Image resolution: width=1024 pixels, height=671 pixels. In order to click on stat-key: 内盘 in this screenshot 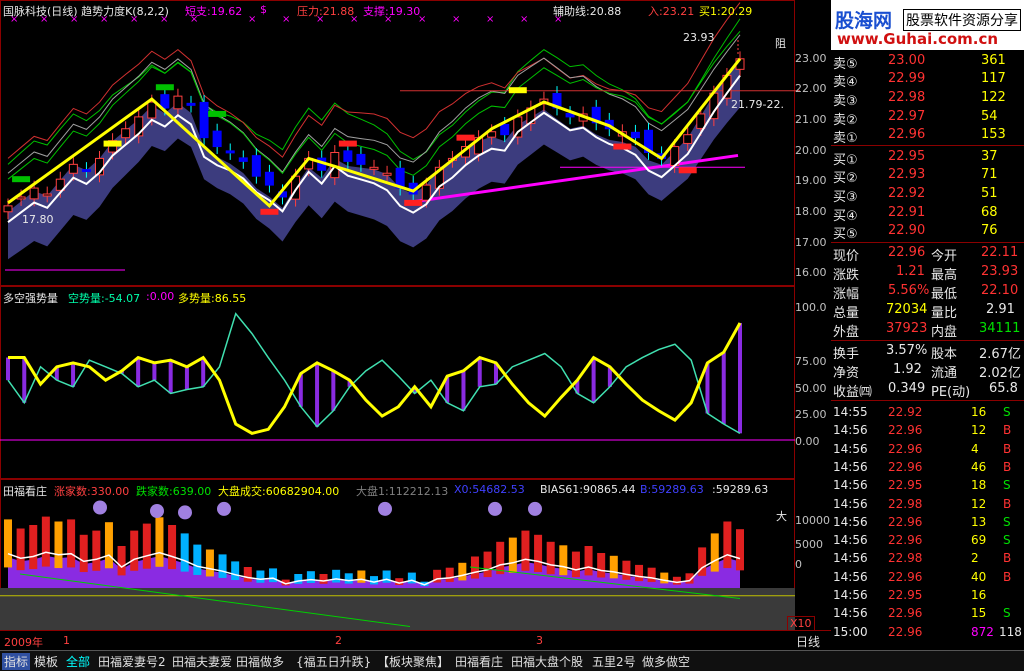, I will do `click(944, 332)`.